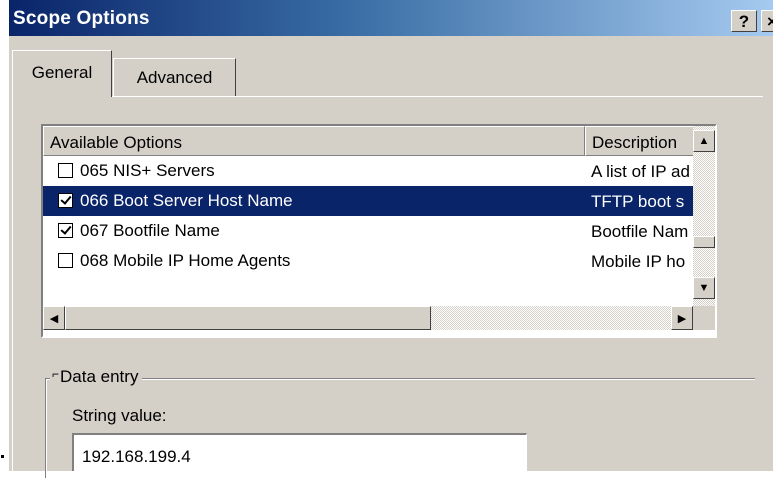 This screenshot has width=773, height=478. I want to click on tab-advanced-label: Advanced, so click(174, 77).